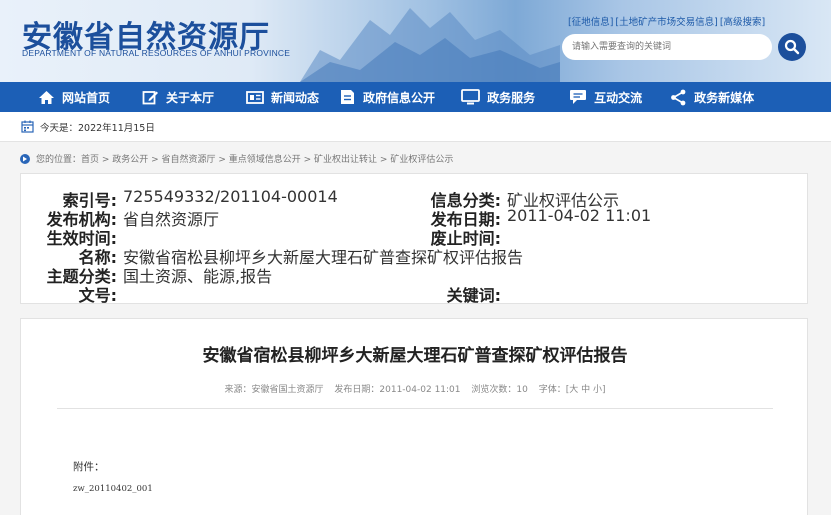  Describe the element at coordinates (348, 97) in the screenshot. I see `document-icon` at that location.